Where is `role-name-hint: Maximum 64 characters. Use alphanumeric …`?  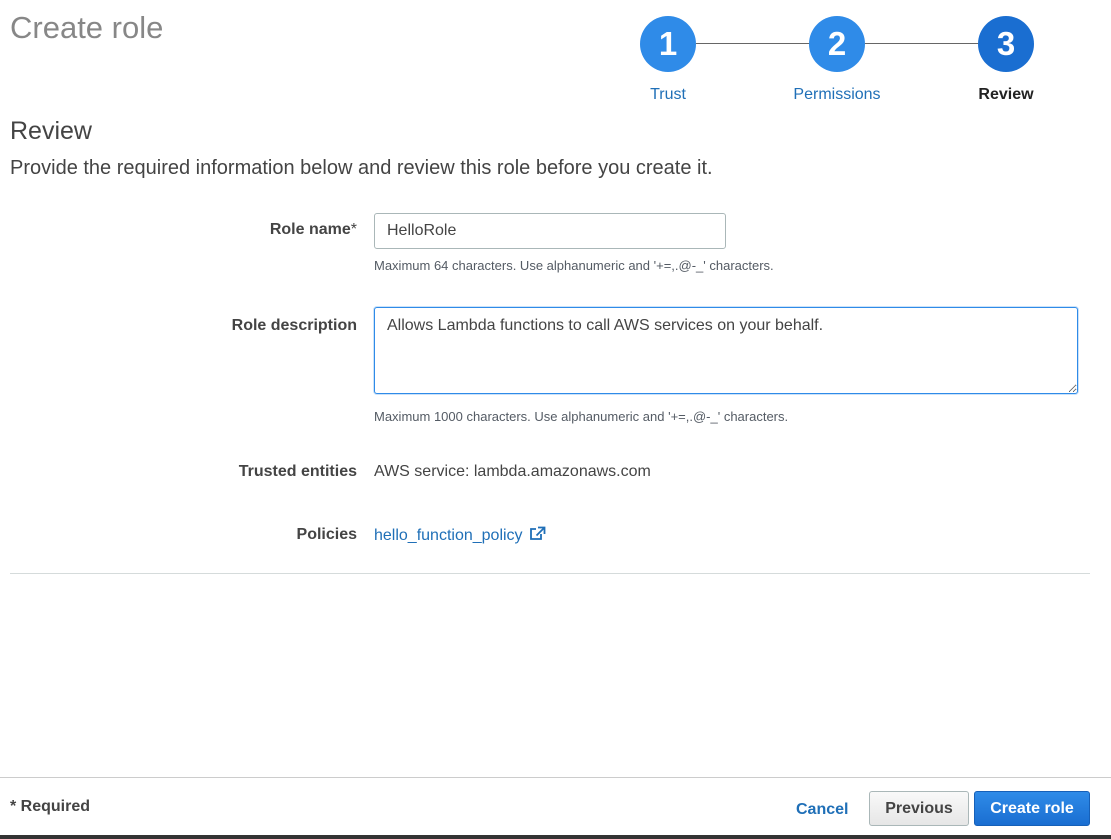 role-name-hint: Maximum 64 characters. Use alphanumeric … is located at coordinates (574, 265).